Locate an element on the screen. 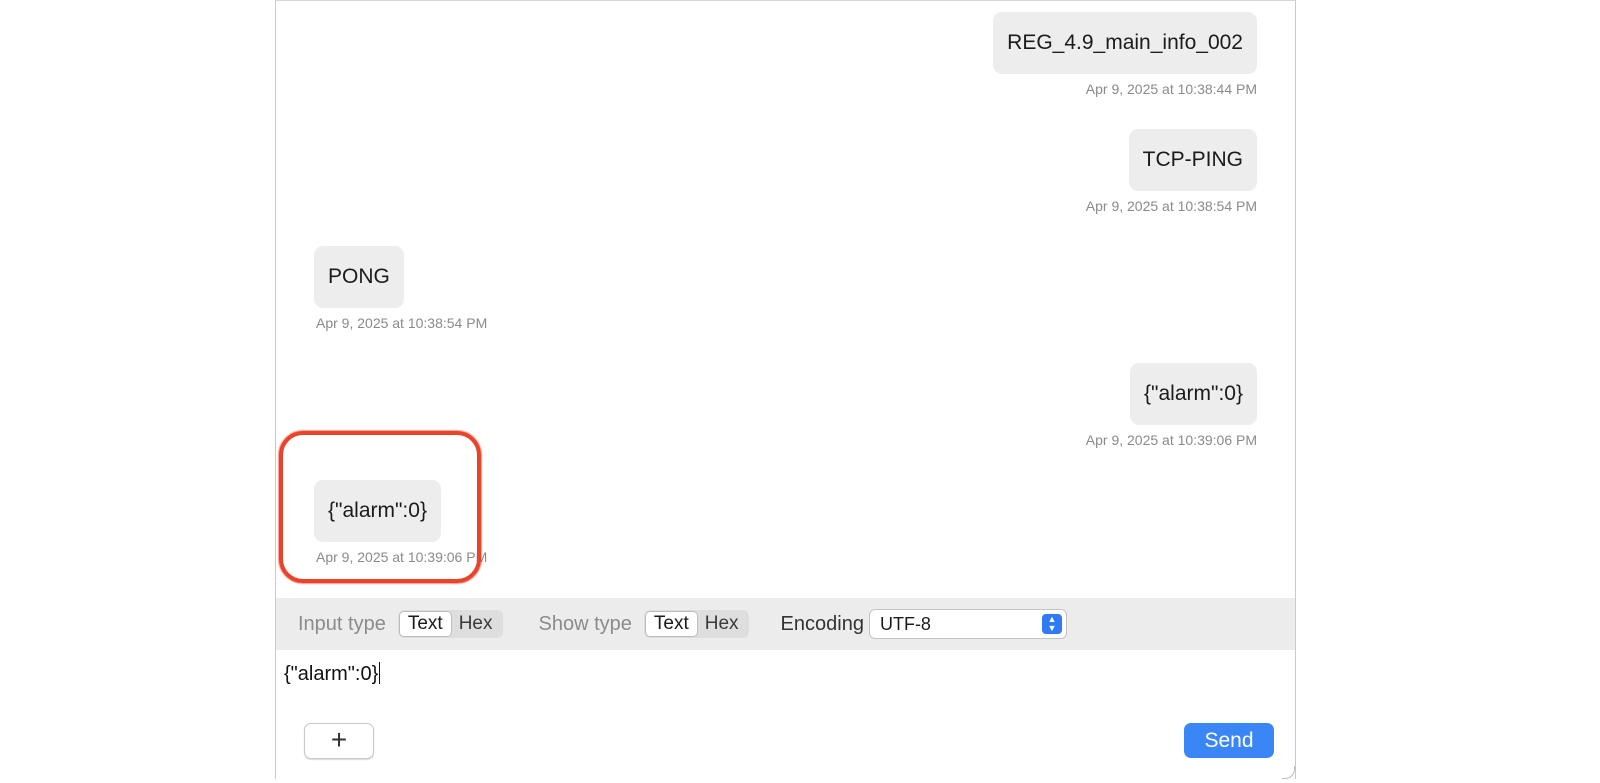 Image resolution: width=1600 pixels, height=783 pixels. show-type-text-option: Text is located at coordinates (671, 624).